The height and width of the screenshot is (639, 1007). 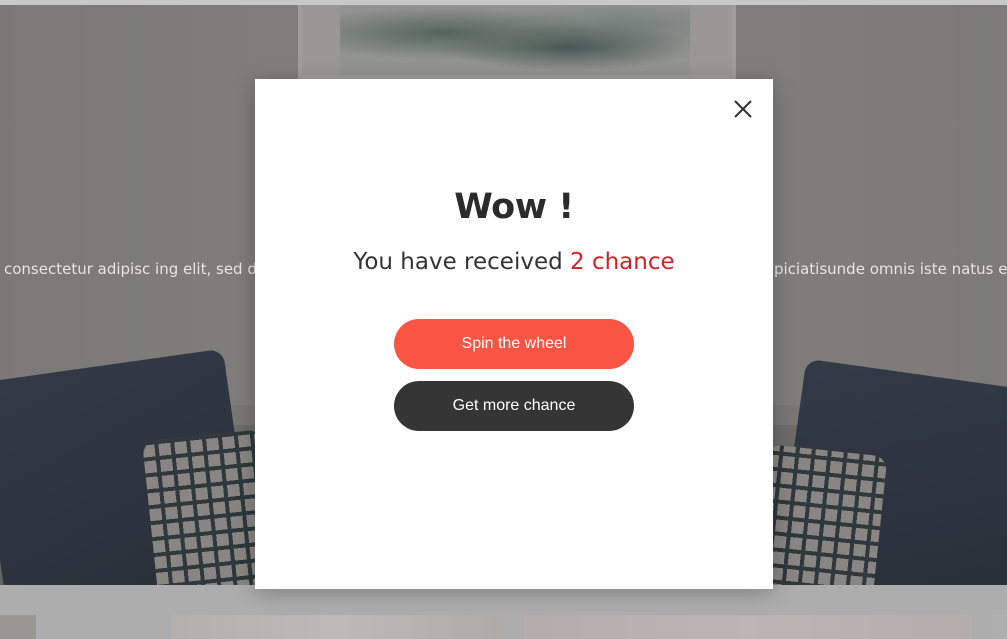 I want to click on modal-backdrop-bottom, so click(x=503, y=612).